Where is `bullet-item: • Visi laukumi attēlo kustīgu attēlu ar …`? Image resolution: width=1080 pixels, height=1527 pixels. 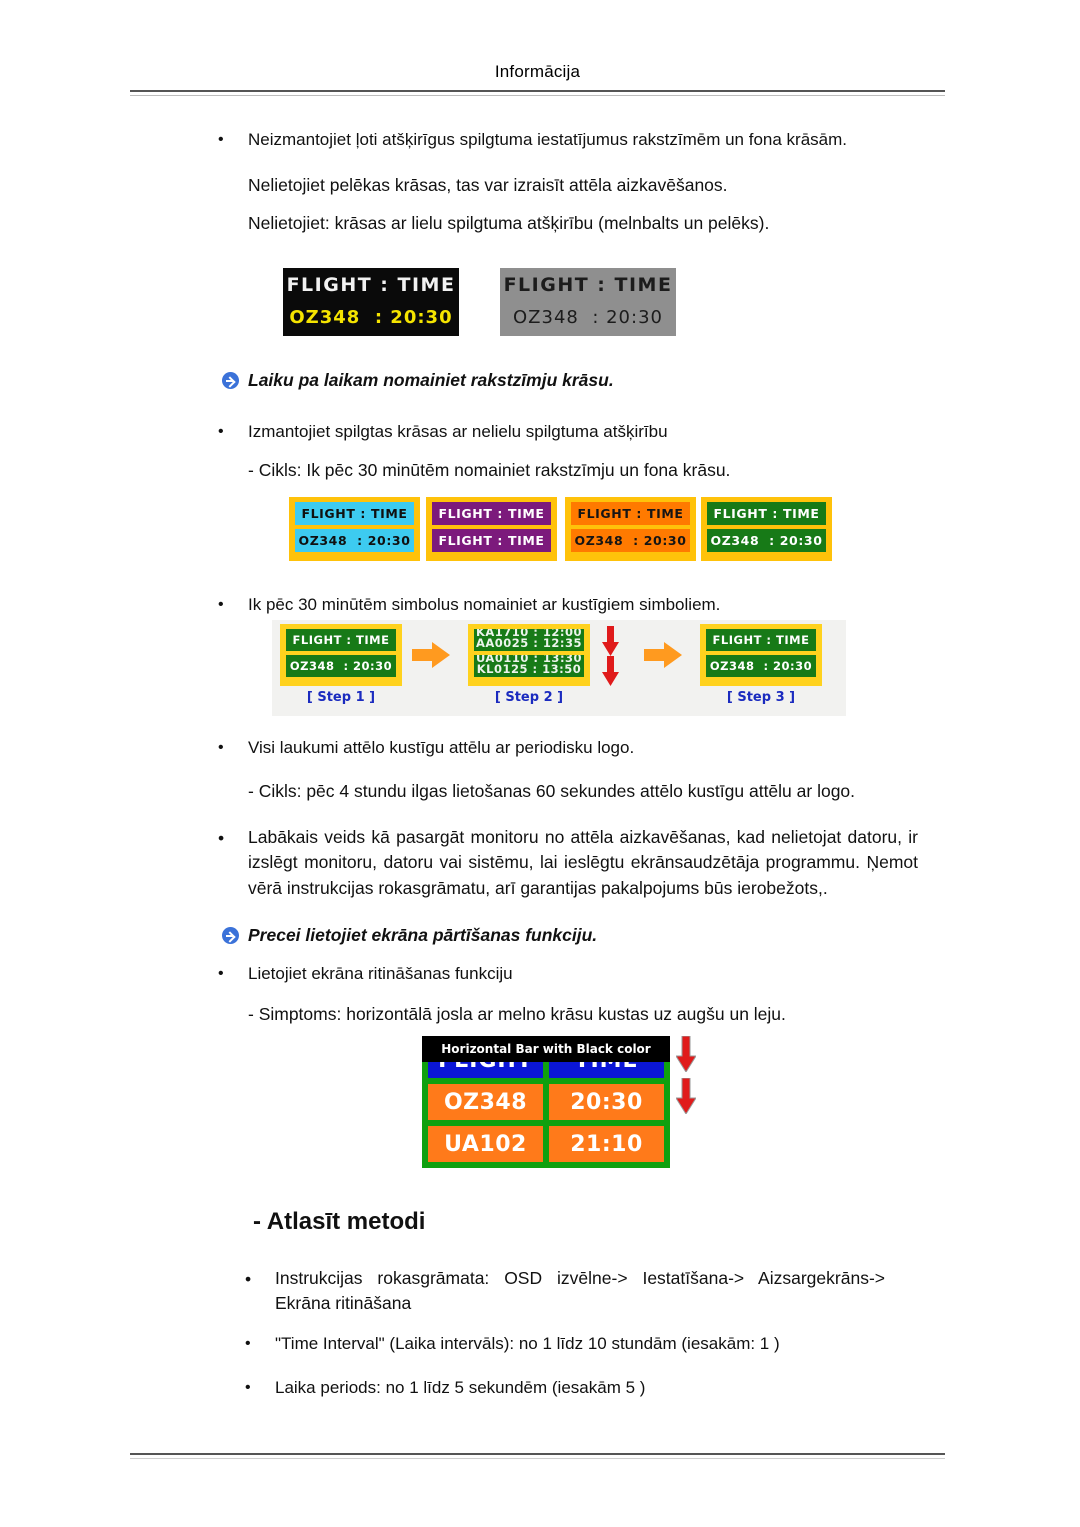 bullet-item: • Visi laukumi attēlo kustīgu attēlu ar … is located at coordinates (568, 748).